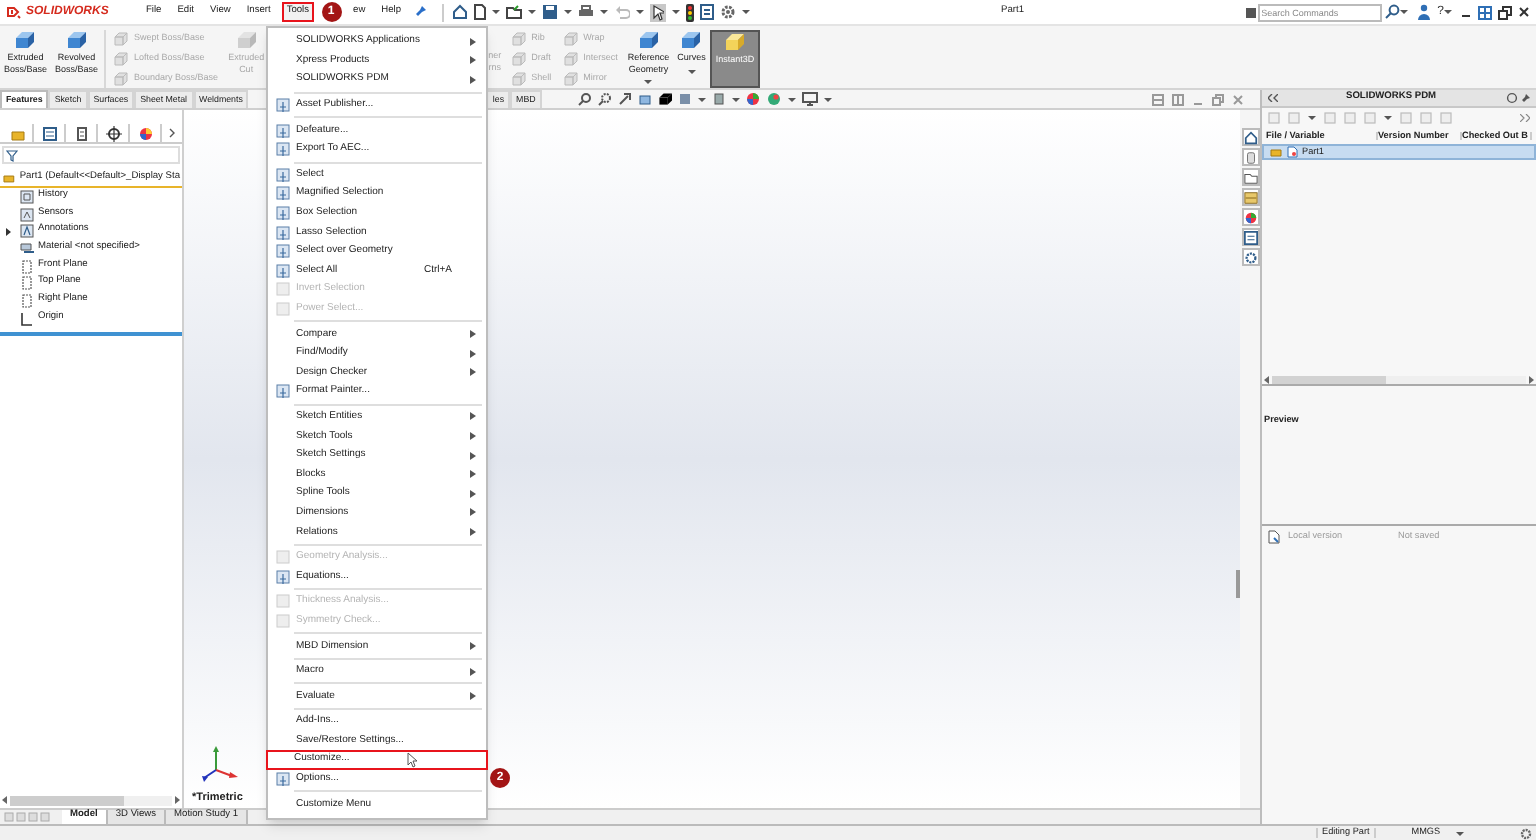  I want to click on expand-arrow-icon, so click(8, 231).